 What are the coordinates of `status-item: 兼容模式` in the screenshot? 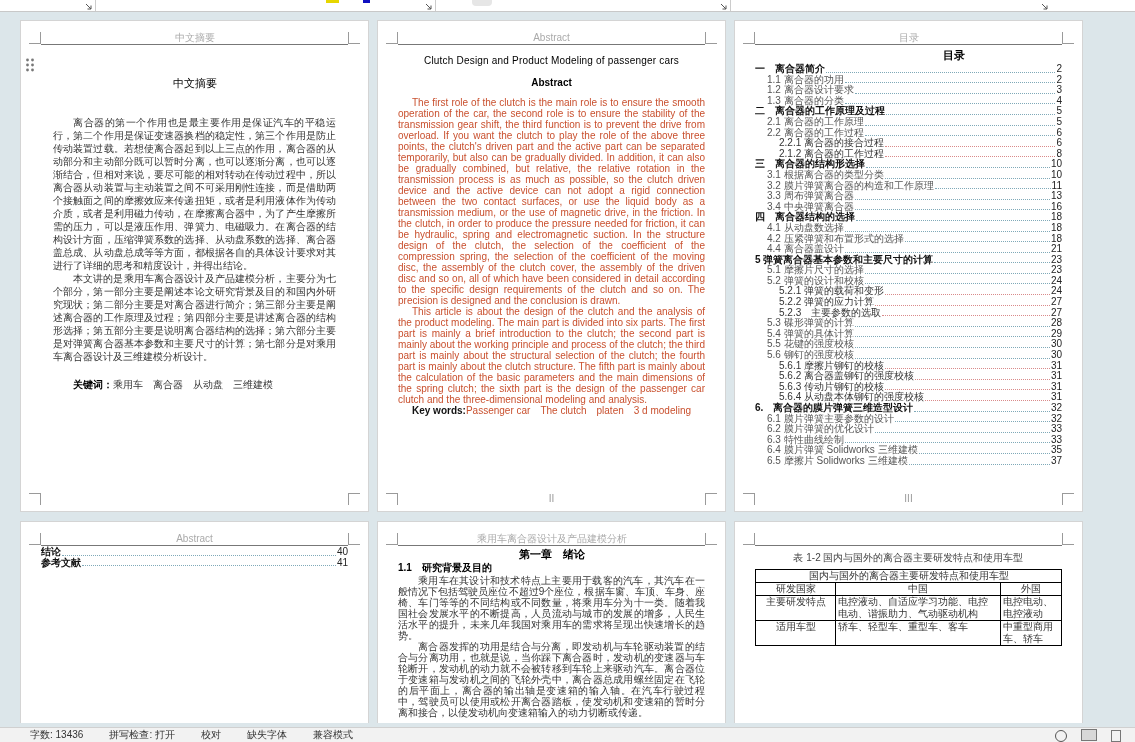 It's located at (332, 735).